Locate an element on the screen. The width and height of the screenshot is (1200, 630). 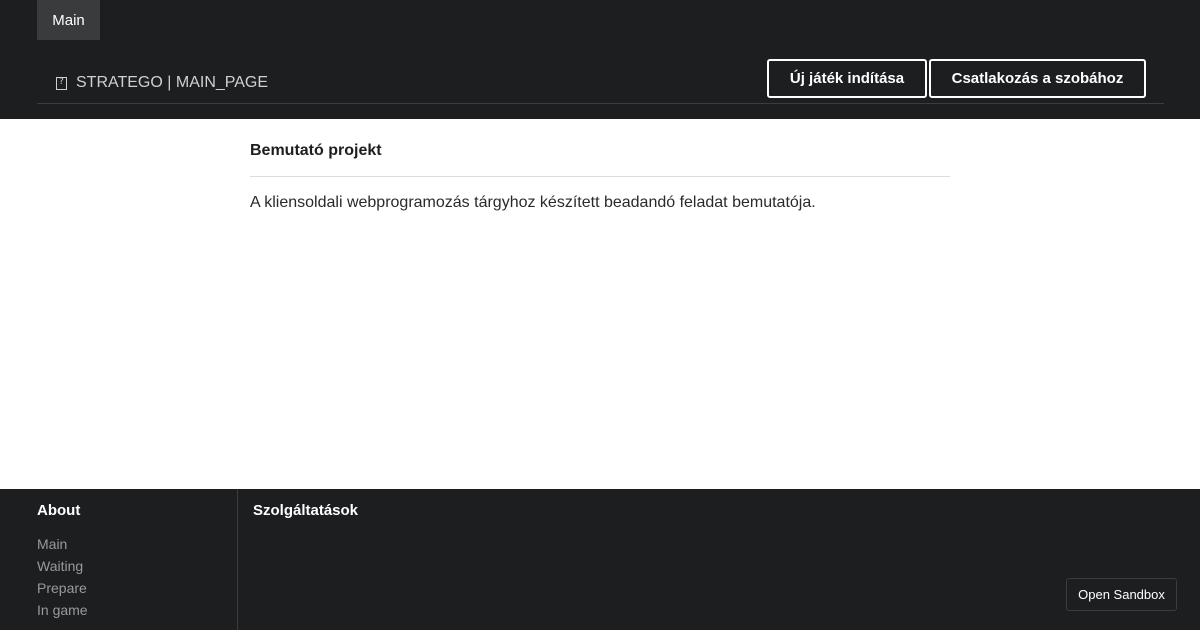
footer-about-links: Main Waiting Prepare In game is located at coordinates (137, 577).